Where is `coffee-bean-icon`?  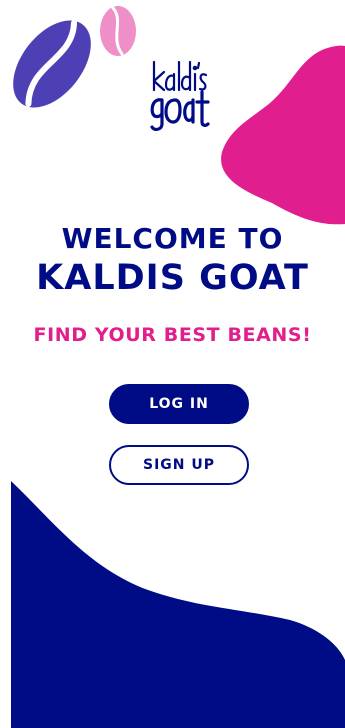
coffee-bean-icon is located at coordinates (52, 63).